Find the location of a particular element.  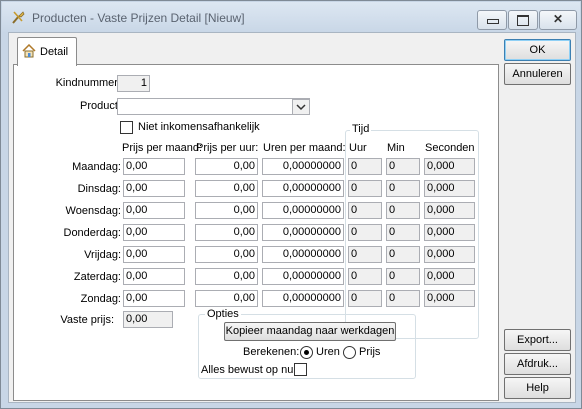

tab-label: Detail is located at coordinates (54, 52).